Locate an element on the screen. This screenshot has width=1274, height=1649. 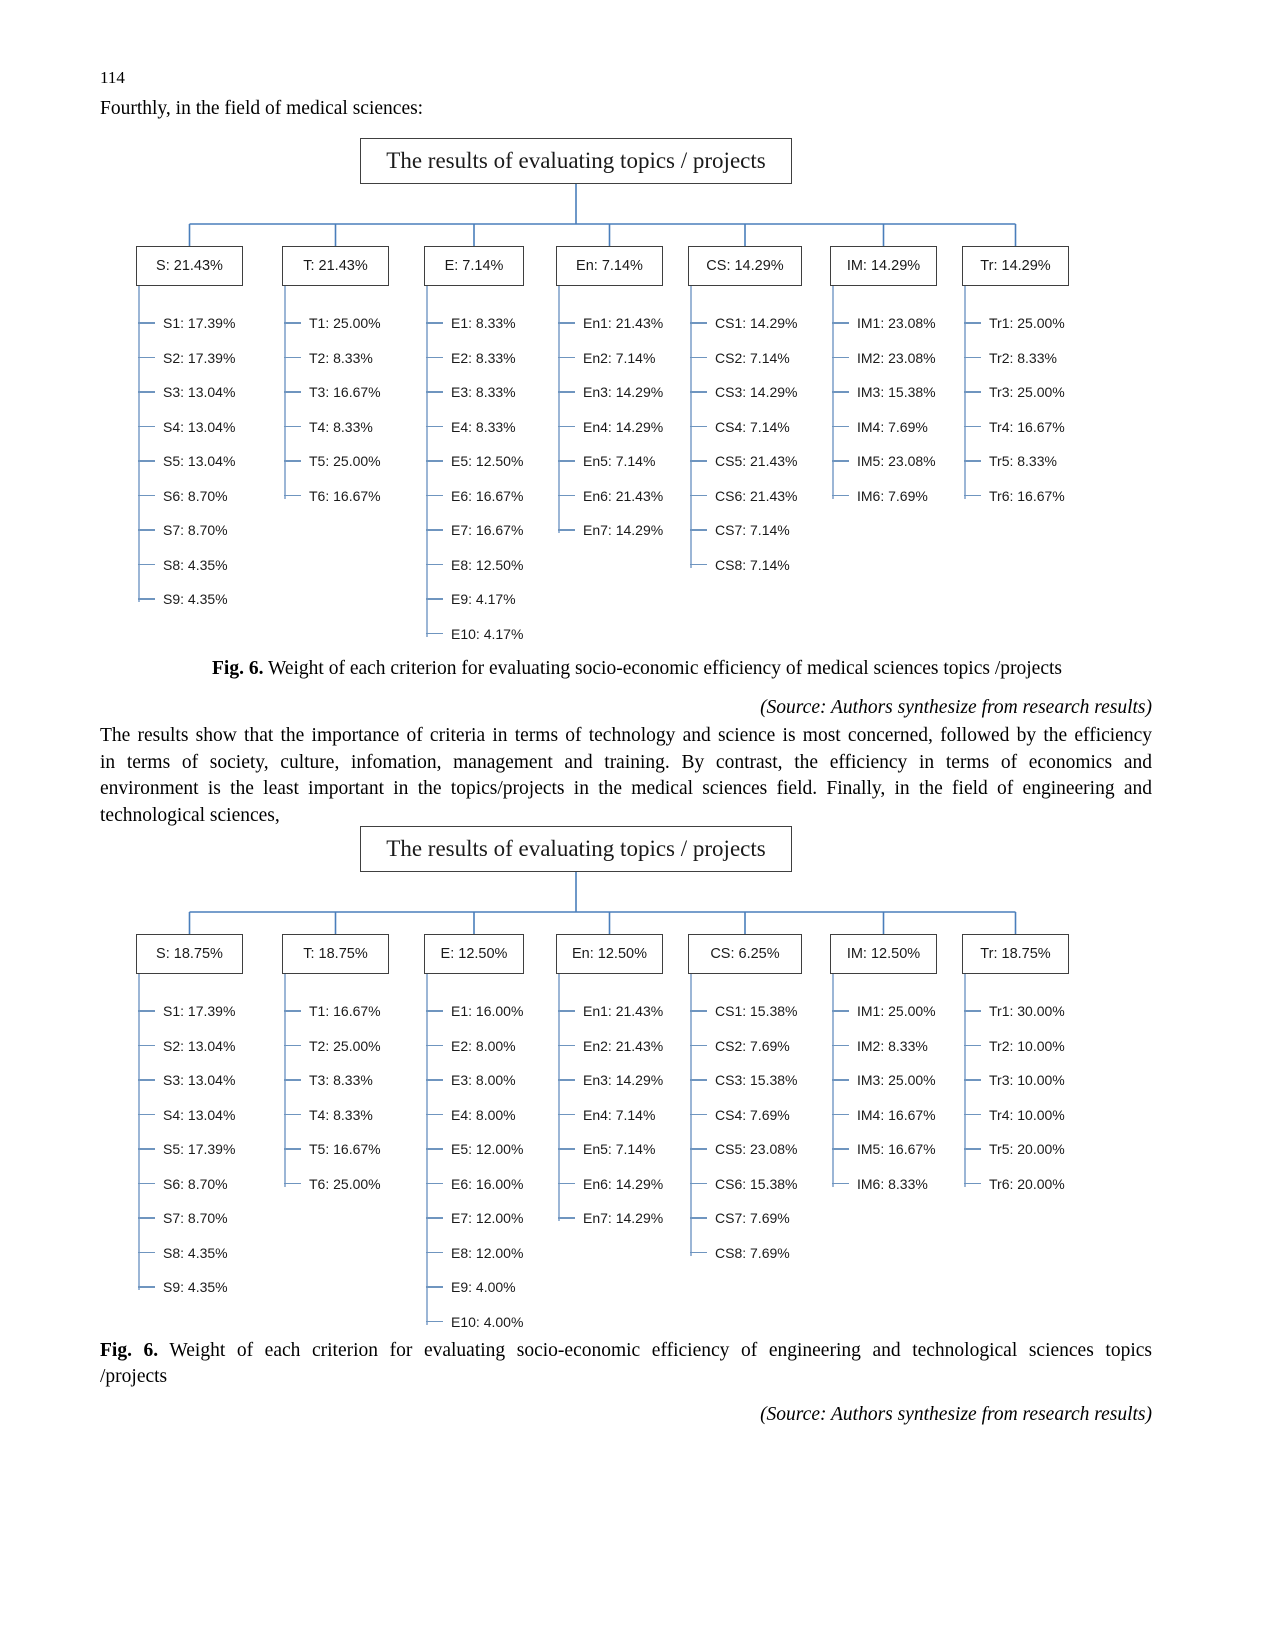
criterion-header-box: IM: 14.29% is located at coordinates (883, 266).